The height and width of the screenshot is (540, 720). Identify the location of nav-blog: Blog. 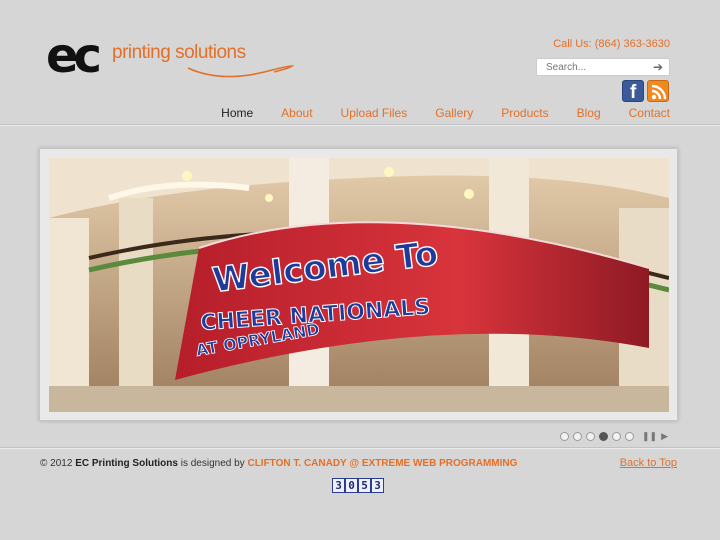
(589, 113).